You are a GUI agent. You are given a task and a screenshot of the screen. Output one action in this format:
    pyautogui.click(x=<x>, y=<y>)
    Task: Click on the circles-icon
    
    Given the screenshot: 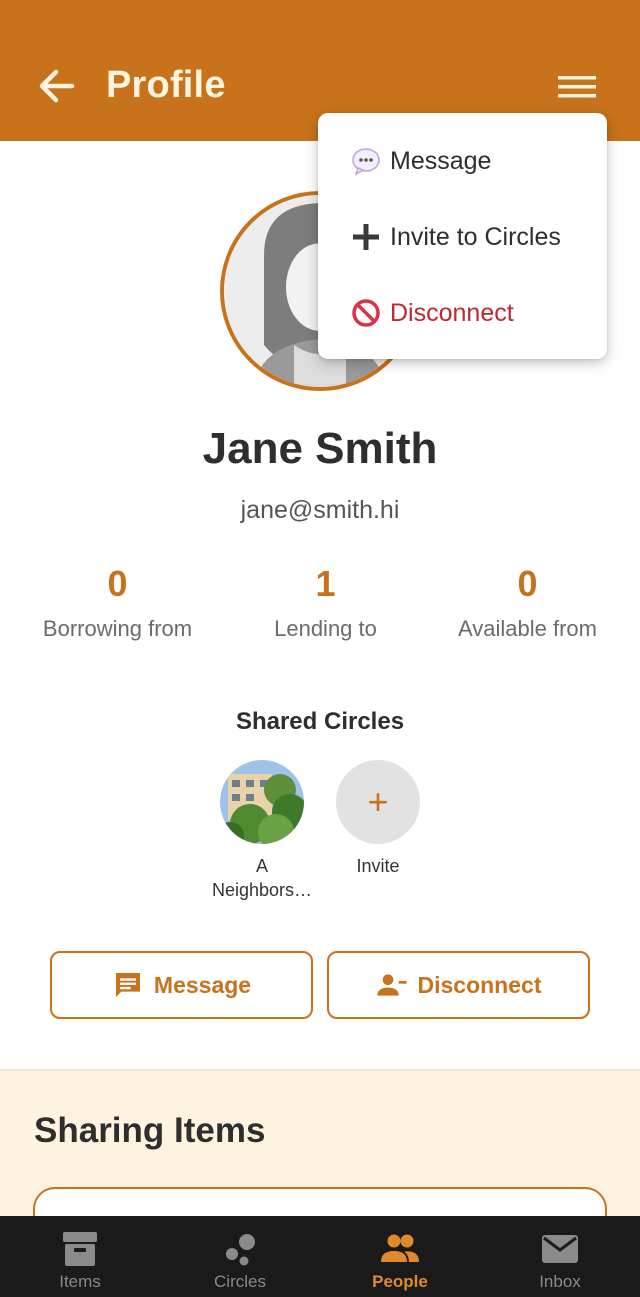 What is the action you would take?
    pyautogui.click(x=240, y=1250)
    